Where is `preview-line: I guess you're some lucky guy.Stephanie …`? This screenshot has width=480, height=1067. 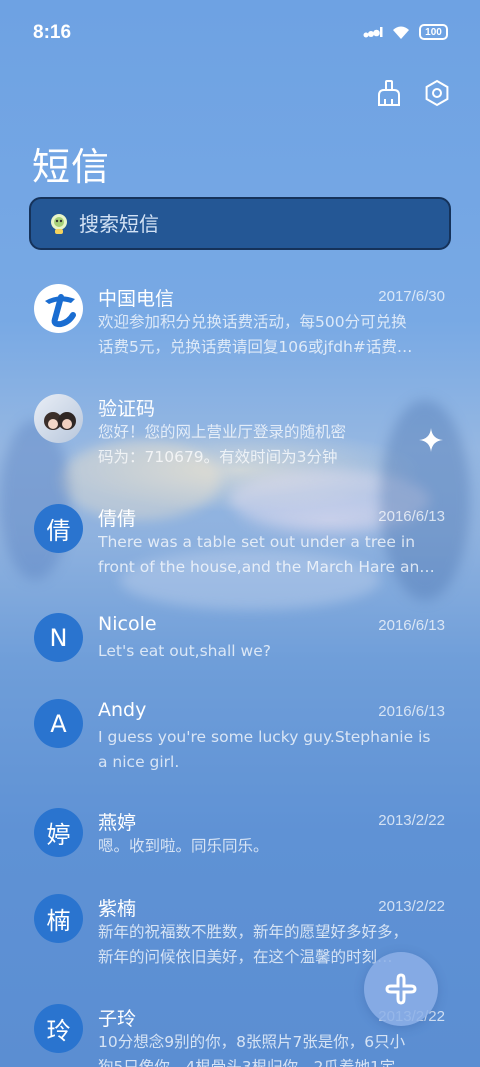 preview-line: I guess you're some lucky guy.Stephanie … is located at coordinates (264, 737).